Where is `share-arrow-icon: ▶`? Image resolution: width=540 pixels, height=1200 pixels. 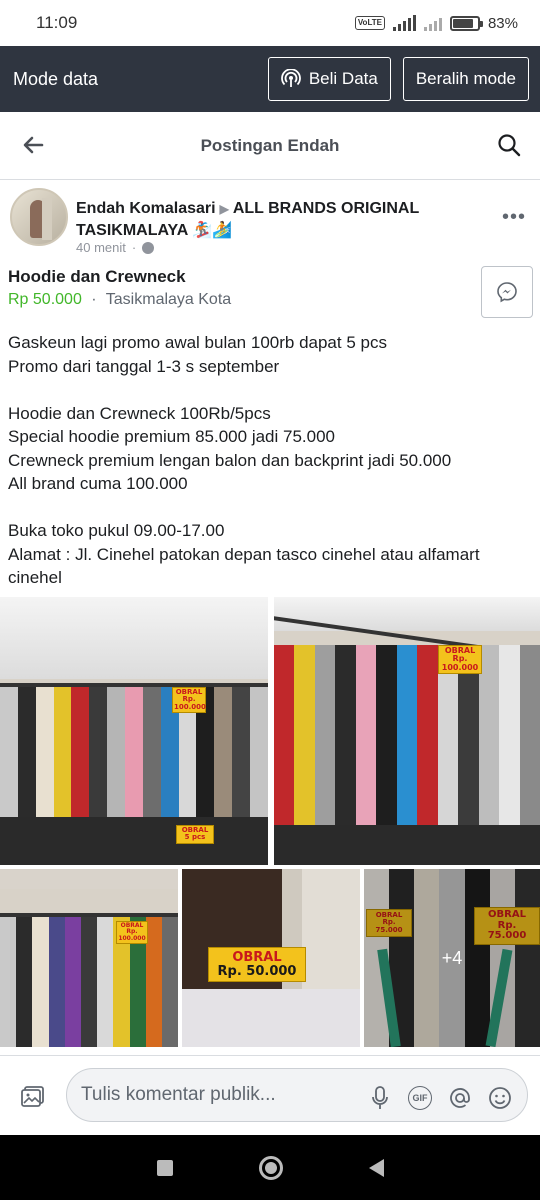 share-arrow-icon: ▶ is located at coordinates (224, 209).